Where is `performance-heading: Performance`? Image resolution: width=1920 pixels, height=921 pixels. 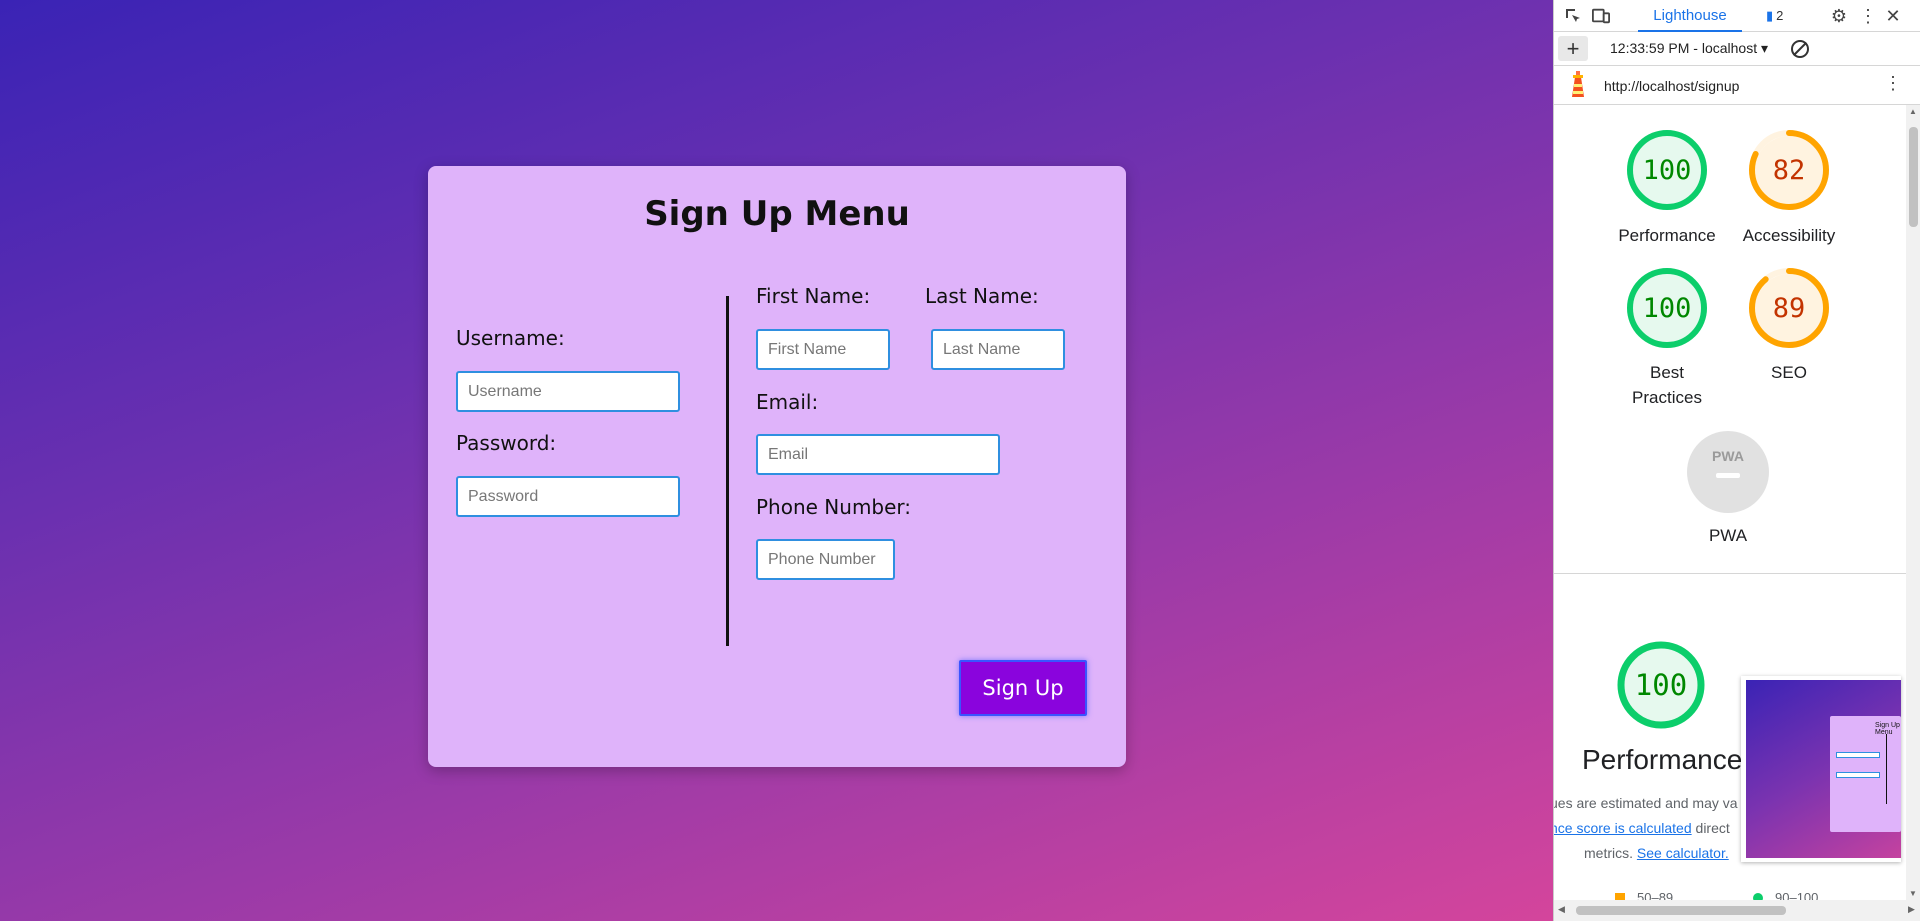
performance-heading: Performance is located at coordinates (1662, 759).